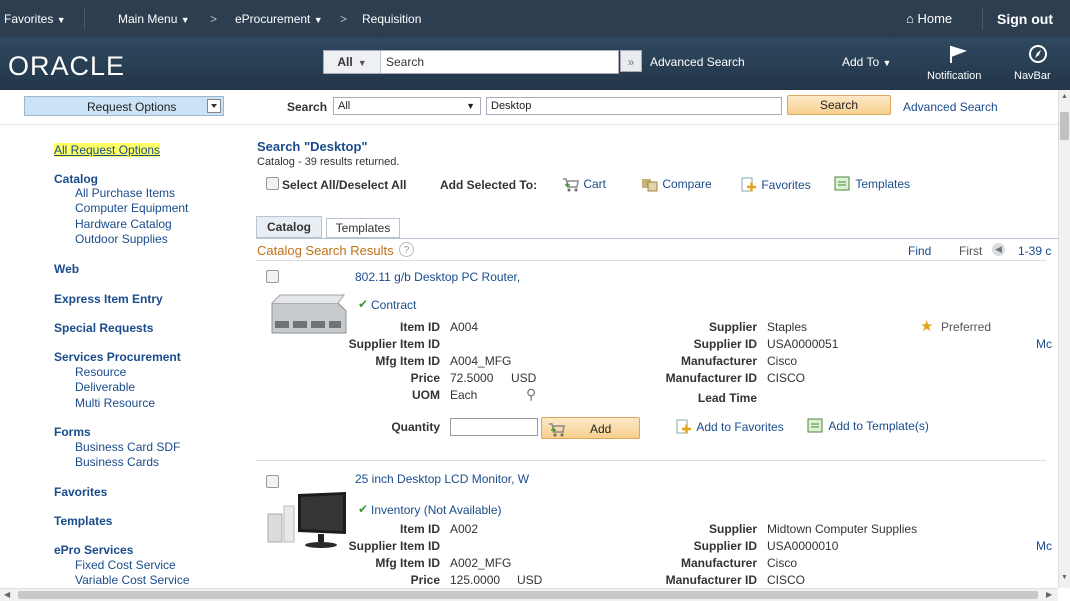 The width and height of the screenshot is (1070, 601). I want to click on leftnav-item: Outdoor Supplies, so click(121, 239).